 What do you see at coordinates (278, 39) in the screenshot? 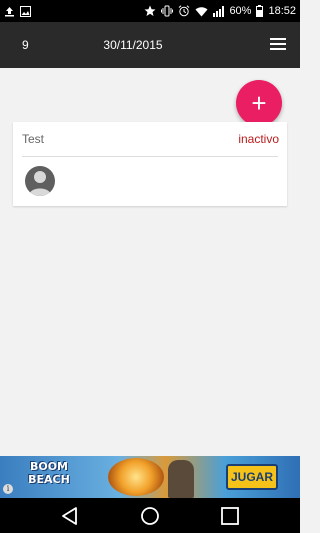
I see `menu-icon` at bounding box center [278, 39].